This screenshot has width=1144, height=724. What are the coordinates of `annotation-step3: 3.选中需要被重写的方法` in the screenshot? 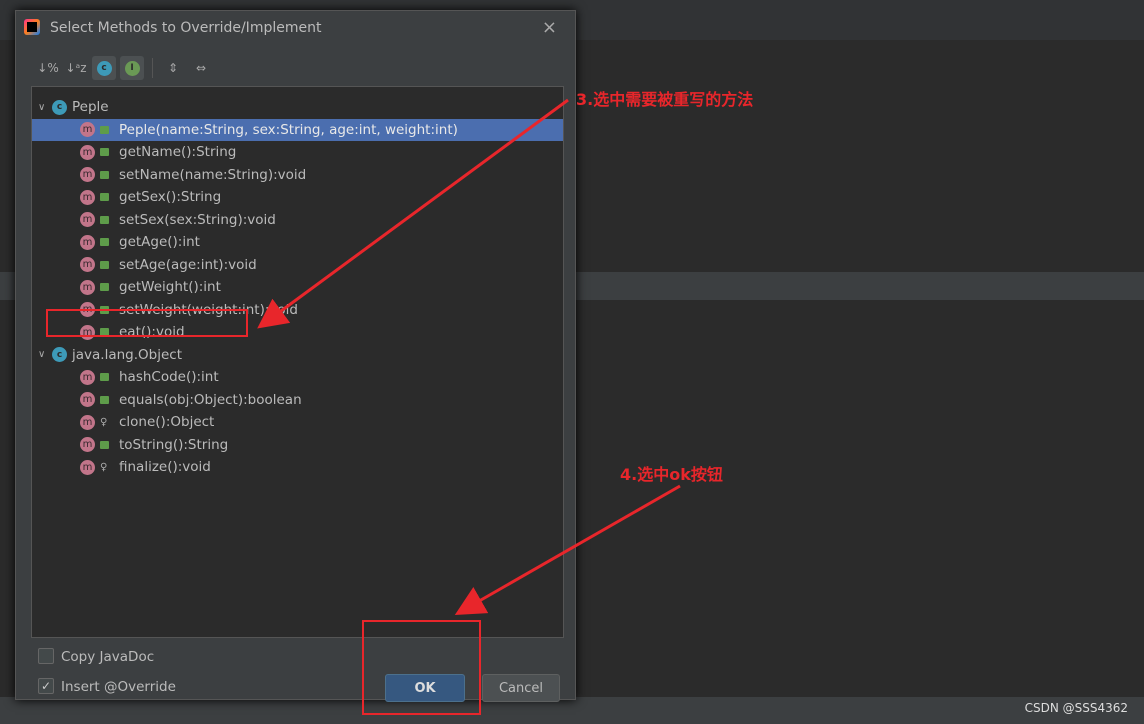 It's located at (665, 99).